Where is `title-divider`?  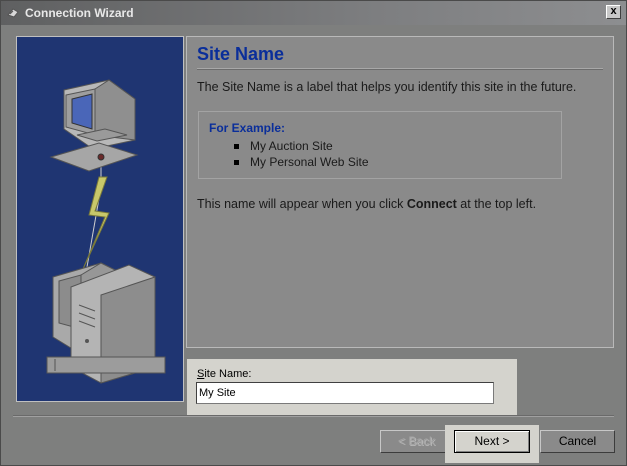
title-divider is located at coordinates (400, 69).